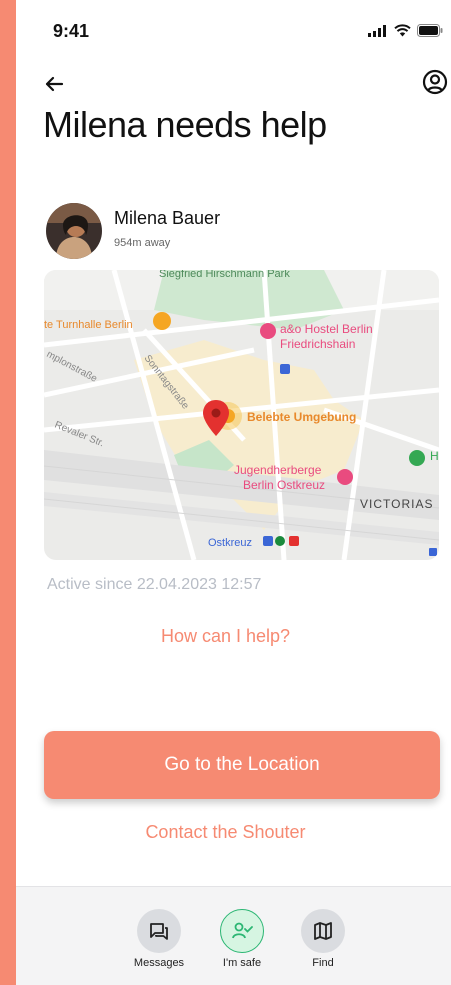 The height and width of the screenshot is (985, 451). Describe the element at coordinates (230, 543) in the screenshot. I see `map-label-ostkreuz: Ostkreuz` at that location.